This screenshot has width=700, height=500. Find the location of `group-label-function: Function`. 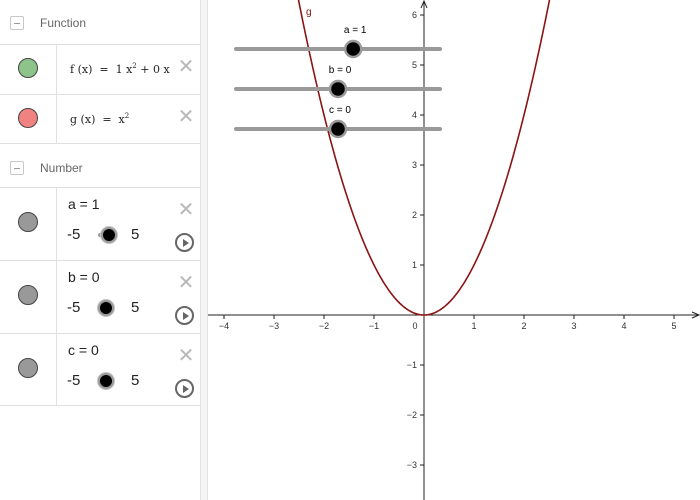

group-label-function: Function is located at coordinates (63, 23).